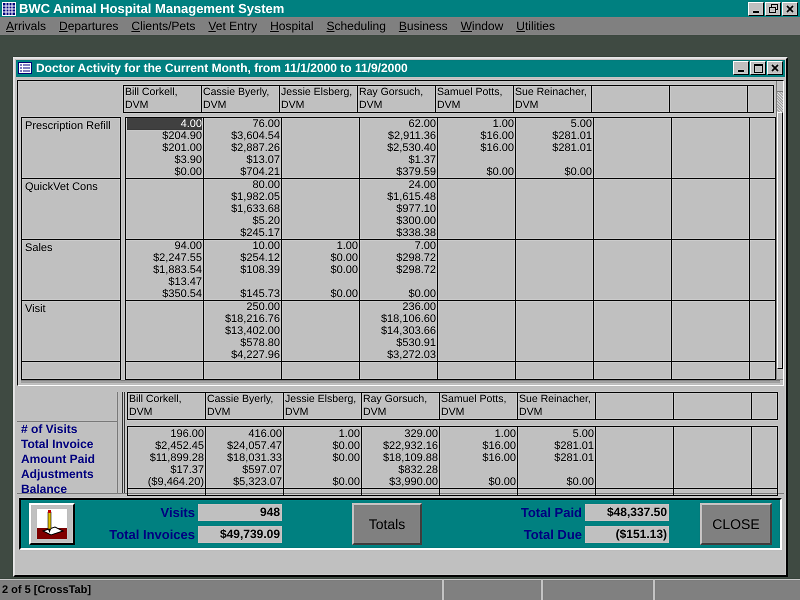  What do you see at coordinates (264, 434) in the screenshot?
I see `cell-value: 416.00` at bounding box center [264, 434].